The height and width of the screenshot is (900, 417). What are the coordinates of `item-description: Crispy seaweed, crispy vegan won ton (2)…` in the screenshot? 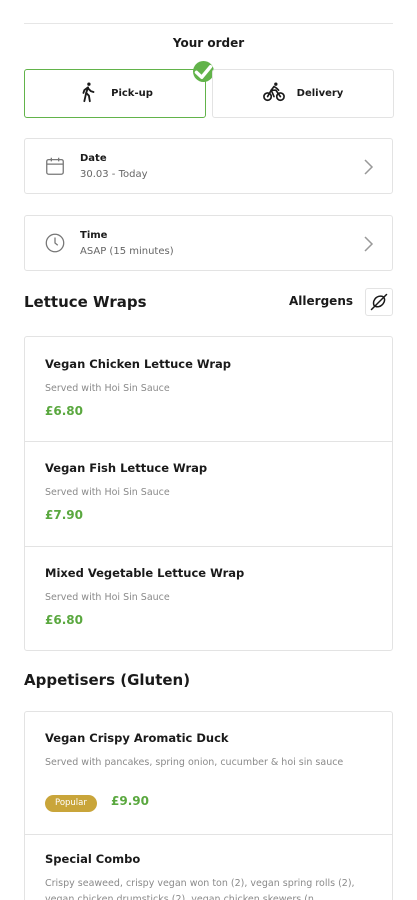 It's located at (200, 889).